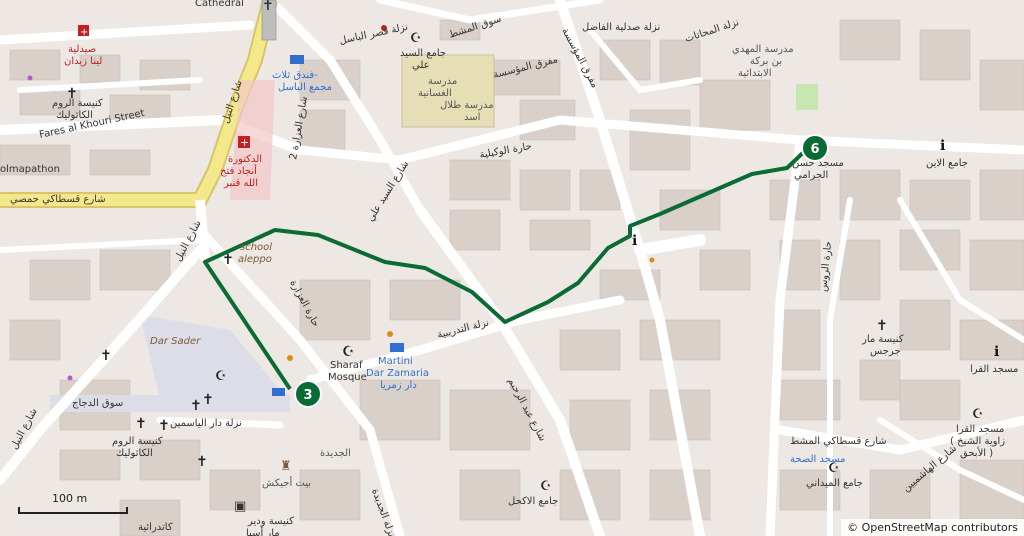 The height and width of the screenshot is (536, 1024). What do you see at coordinates (398, 385) in the screenshot?
I see `label-martini-3: دار زمريا` at bounding box center [398, 385].